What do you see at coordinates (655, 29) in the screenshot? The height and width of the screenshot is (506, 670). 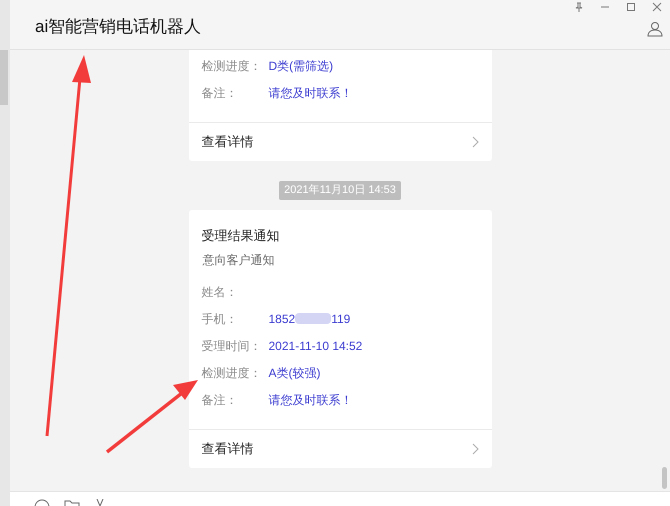 I see `person-icon` at bounding box center [655, 29].